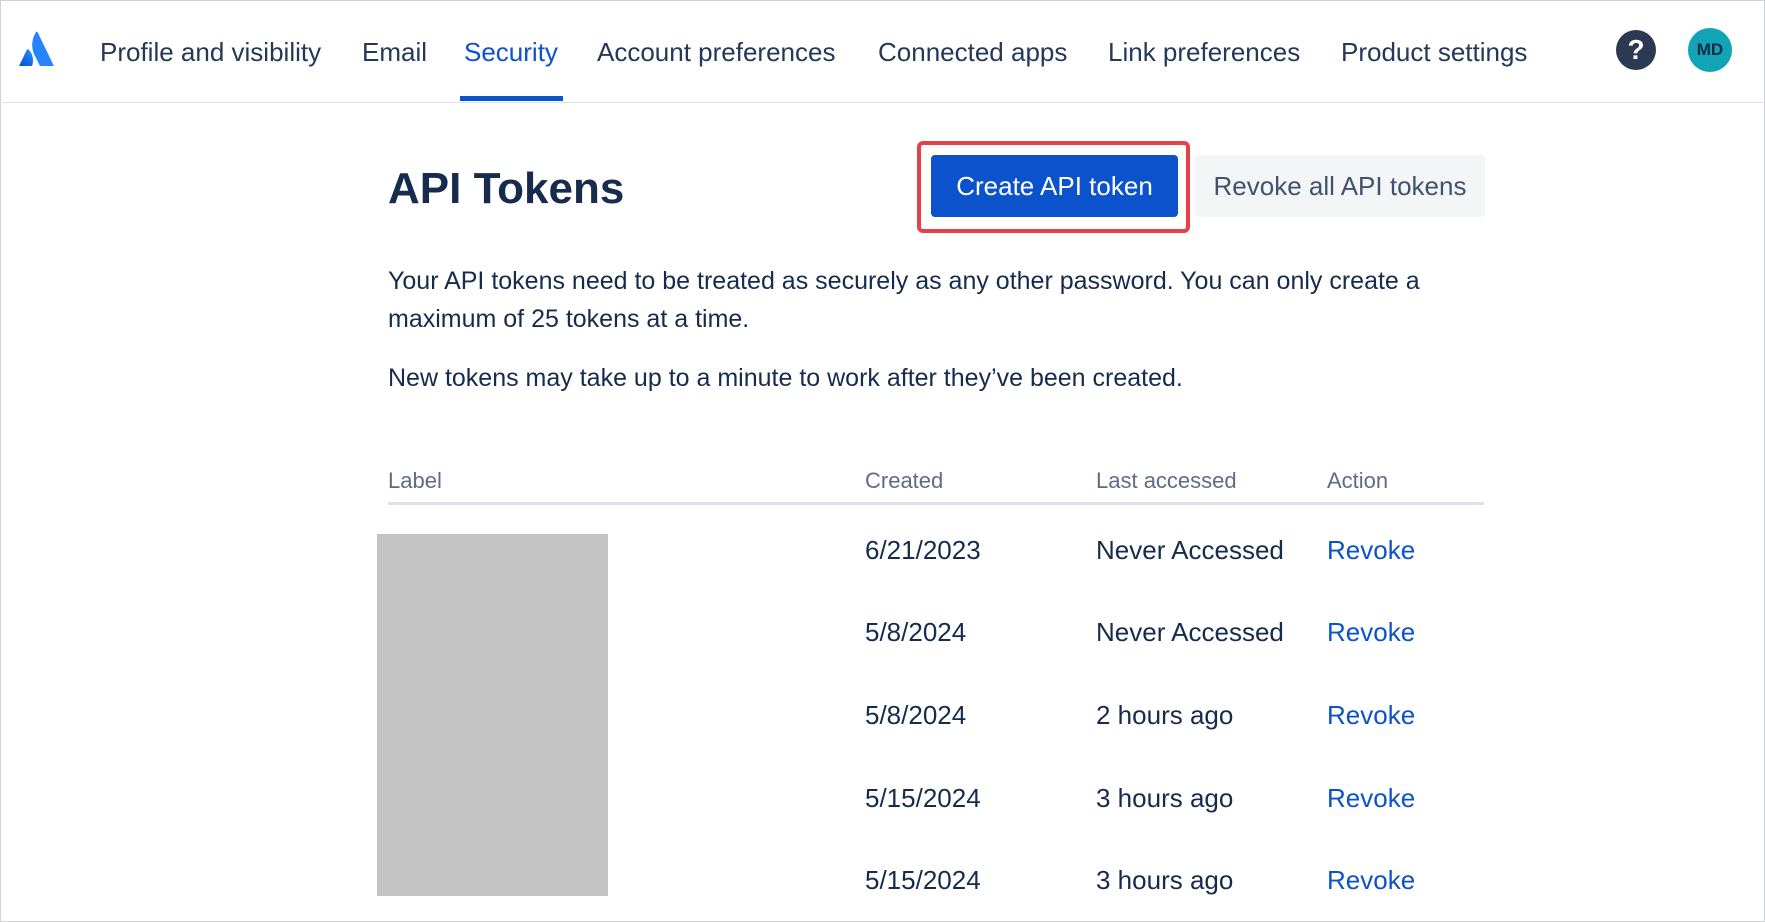 The height and width of the screenshot is (922, 1765). I want to click on table-header-divider, so click(936, 503).